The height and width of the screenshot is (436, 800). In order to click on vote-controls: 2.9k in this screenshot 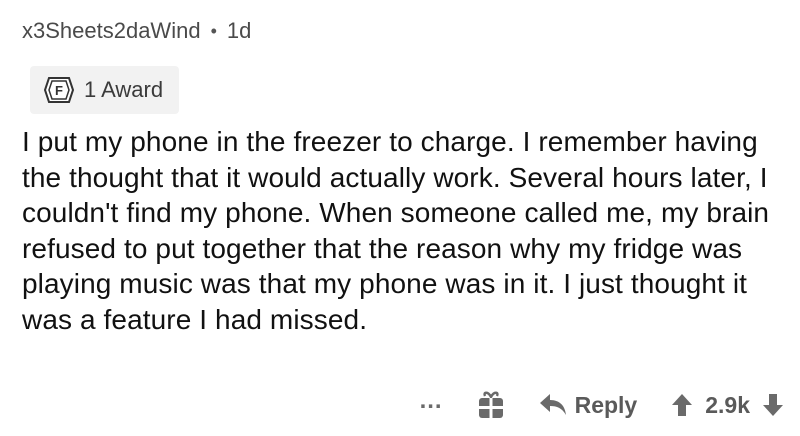, I will do `click(727, 405)`.